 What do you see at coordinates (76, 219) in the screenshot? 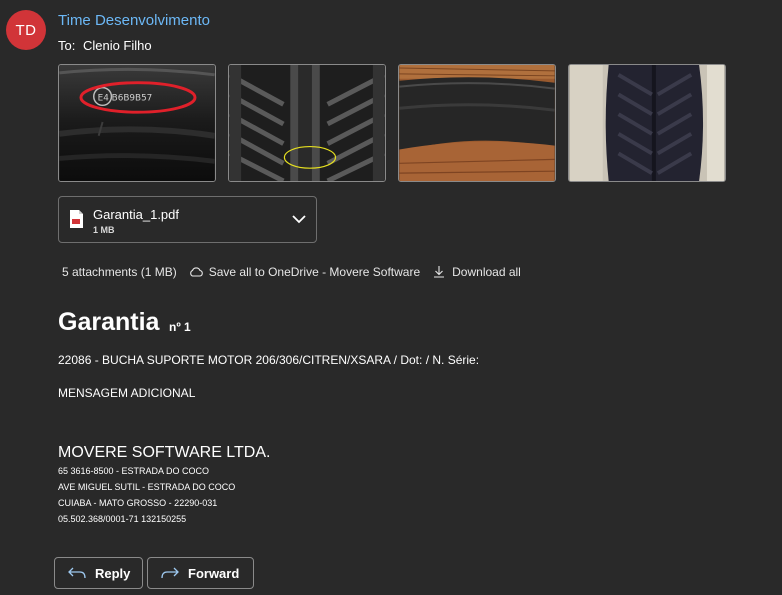
I see `pdf-icon` at bounding box center [76, 219].